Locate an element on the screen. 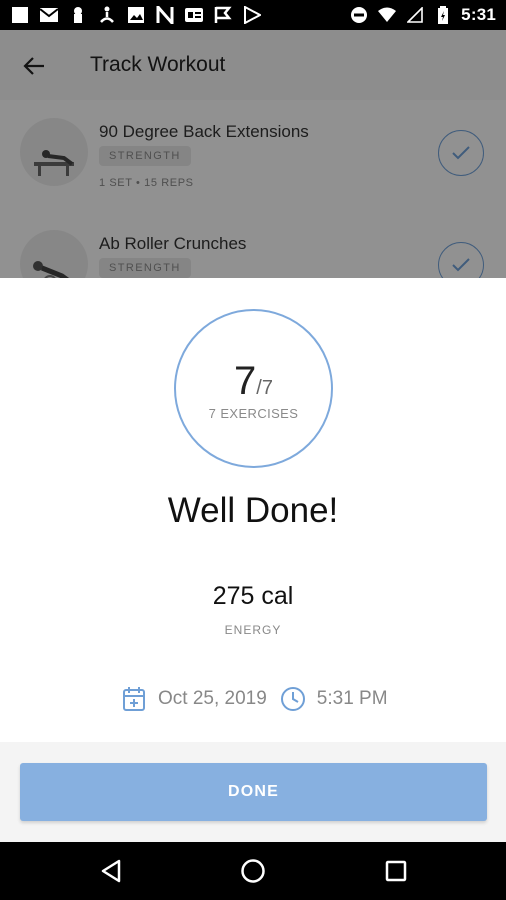 The width and height of the screenshot is (506, 900). completed-count: 7 is located at coordinates (245, 381).